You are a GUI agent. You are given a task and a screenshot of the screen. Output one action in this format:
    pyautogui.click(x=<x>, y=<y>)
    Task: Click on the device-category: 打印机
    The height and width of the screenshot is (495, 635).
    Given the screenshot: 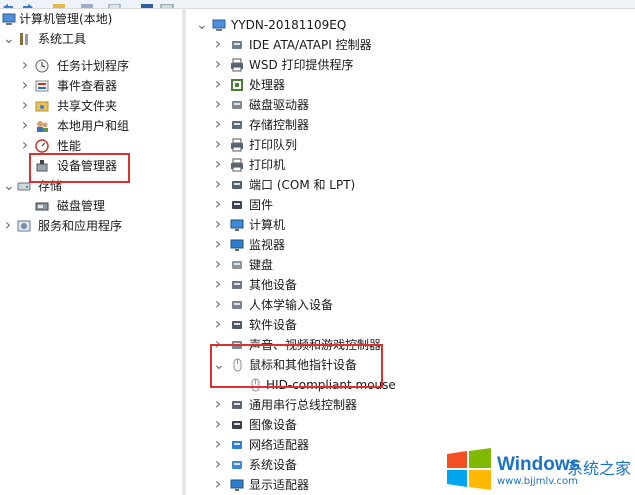 What is the action you would take?
    pyautogui.click(x=410, y=165)
    